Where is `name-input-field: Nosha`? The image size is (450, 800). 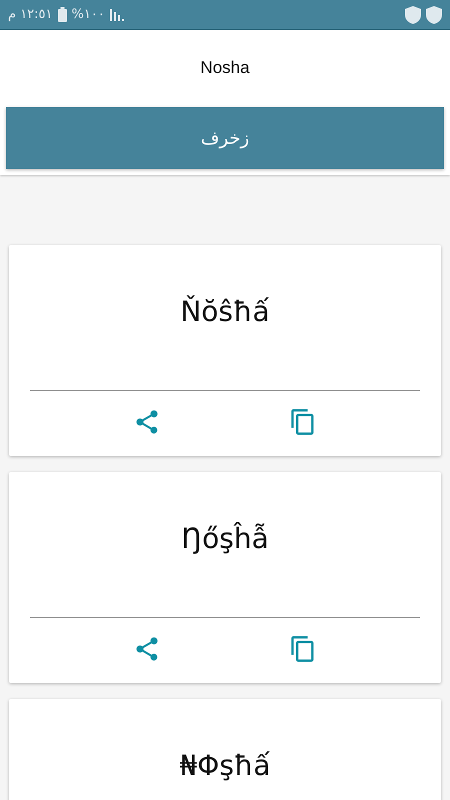 name-input-field: Nosha is located at coordinates (225, 68).